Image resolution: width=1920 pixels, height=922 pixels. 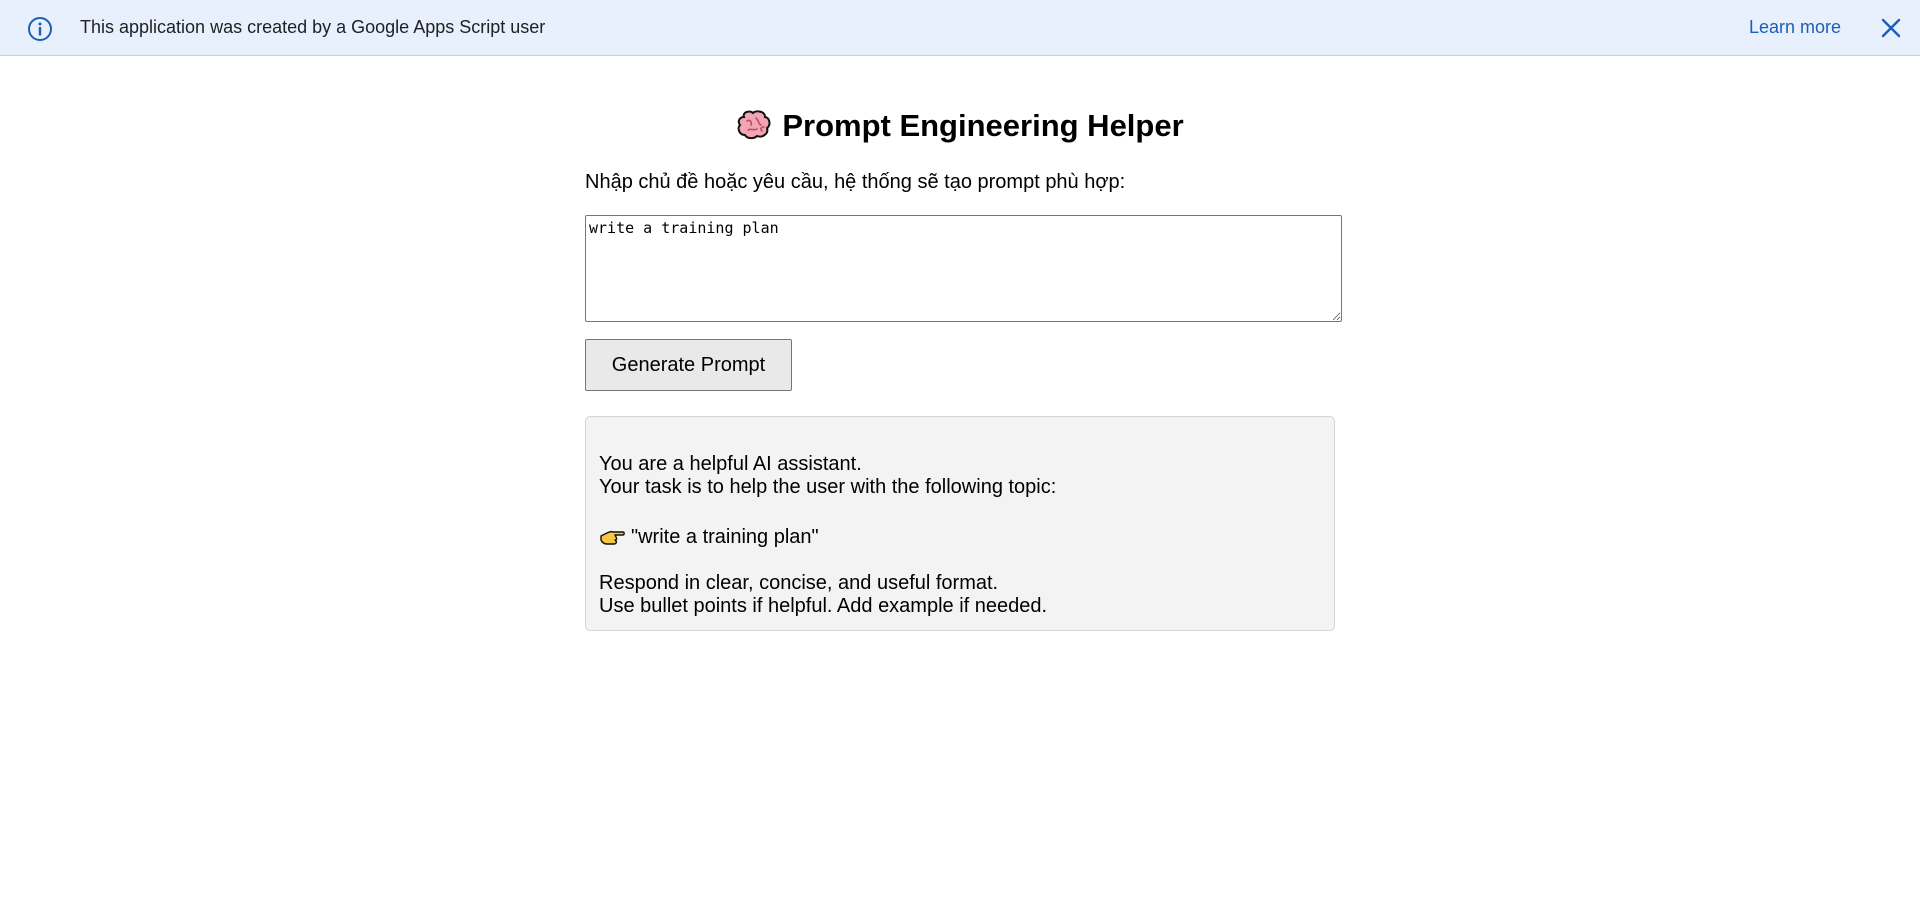 I want to click on prompt-topic: "write a training plan", so click(x=725, y=537).